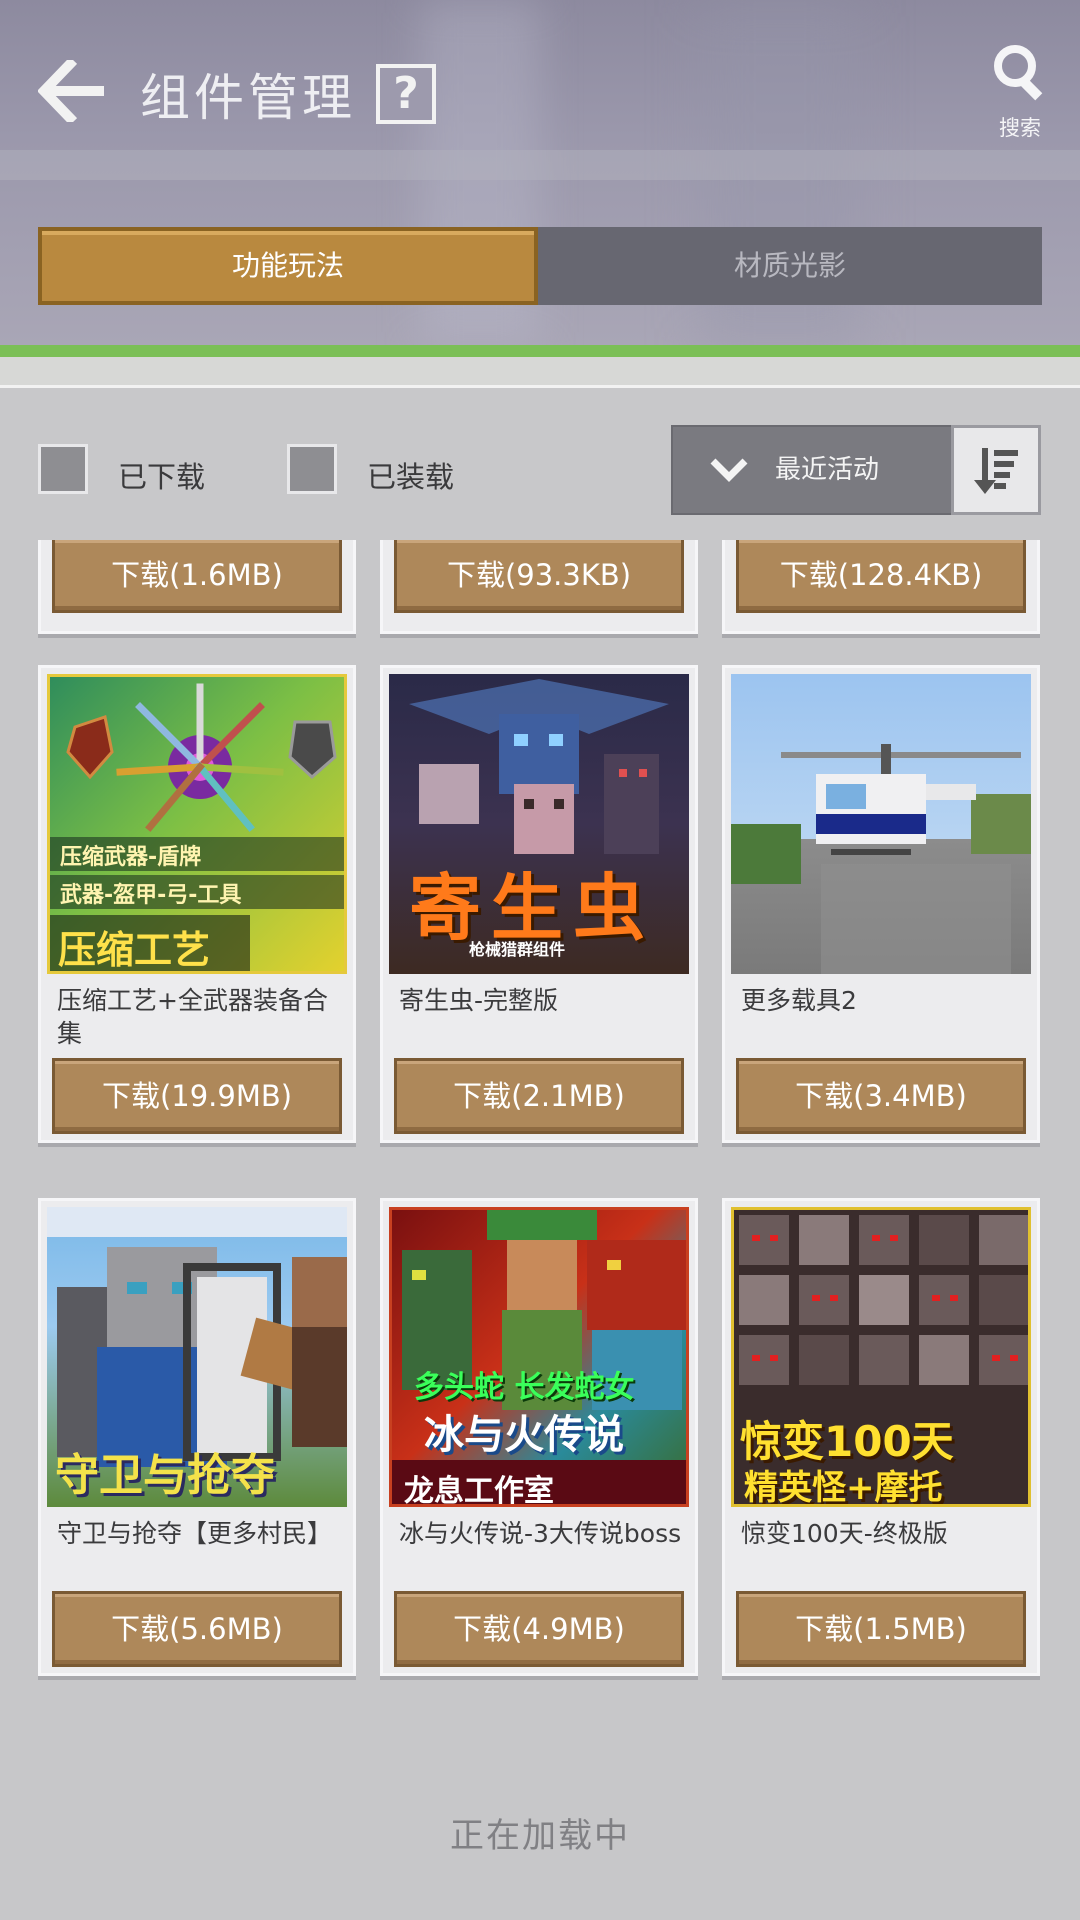  Describe the element at coordinates (844, 1533) in the screenshot. I see `addon-title: 惊变100天-终极版` at that location.